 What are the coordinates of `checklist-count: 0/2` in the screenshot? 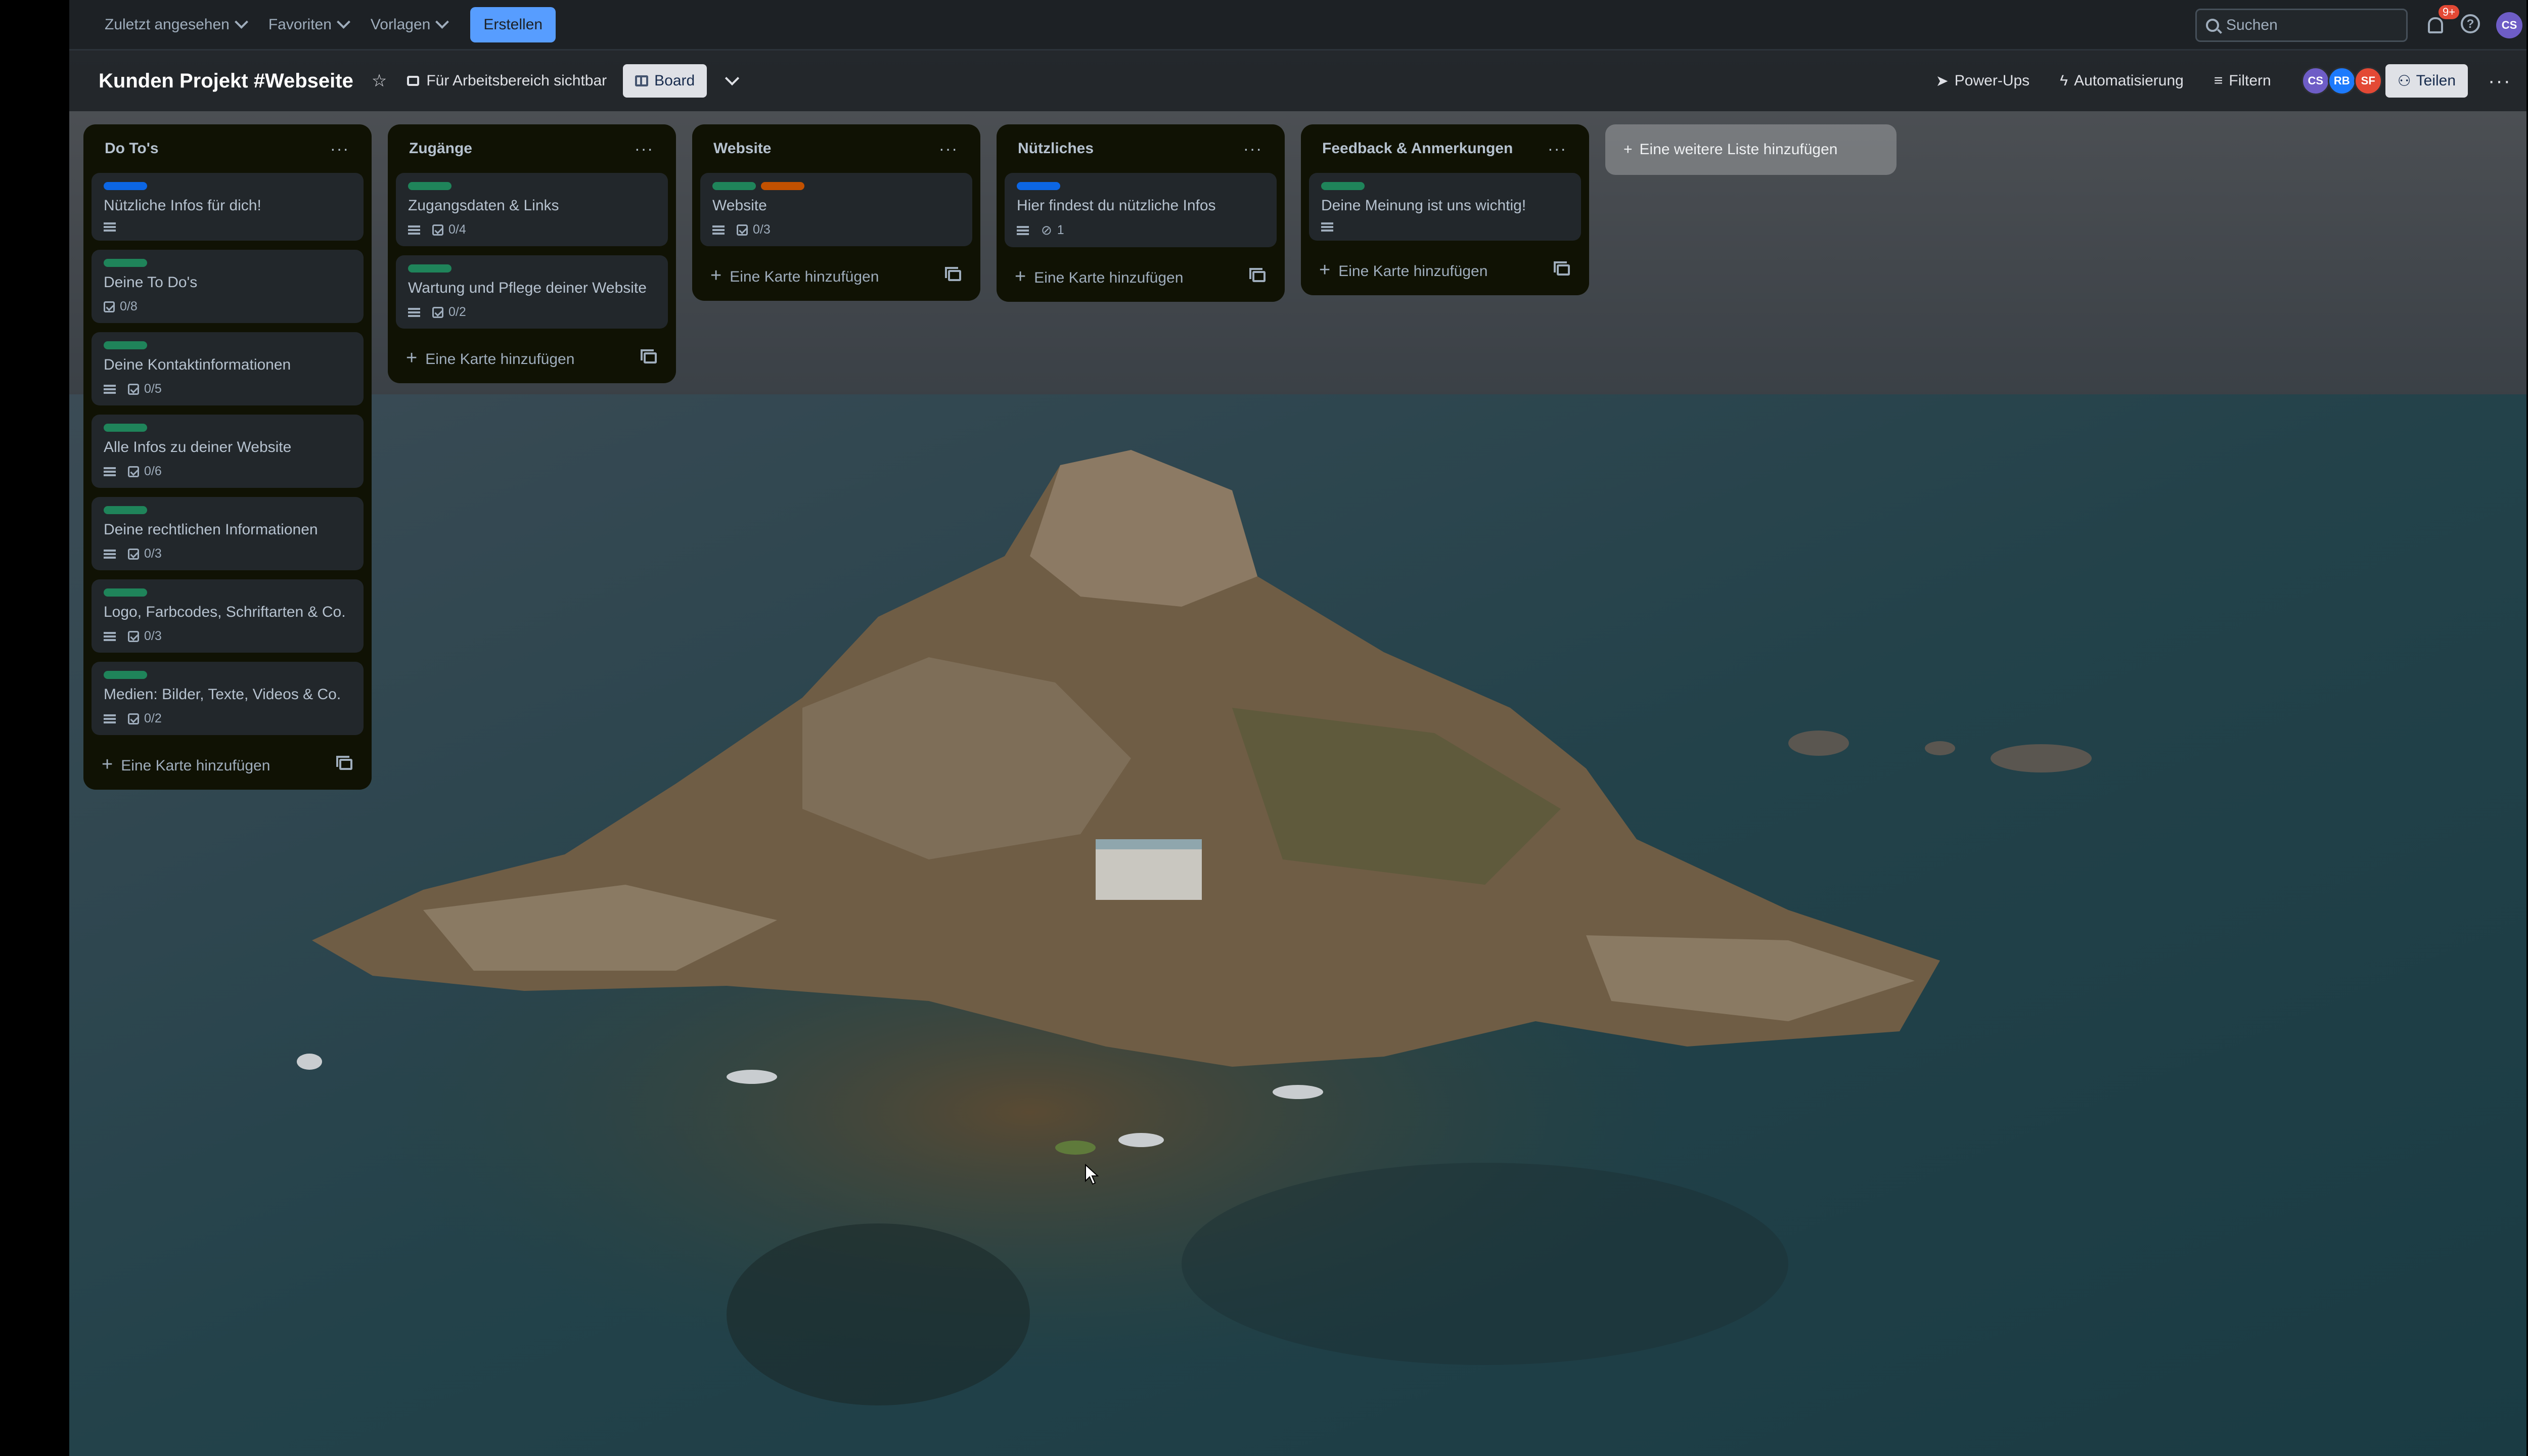 It's located at (457, 312).